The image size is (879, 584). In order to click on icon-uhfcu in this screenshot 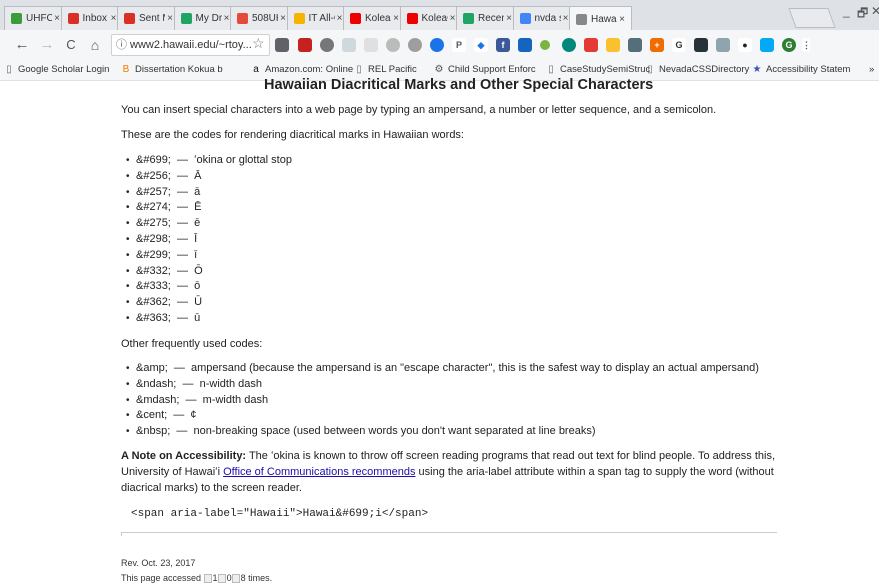, I will do `click(16, 18)`.